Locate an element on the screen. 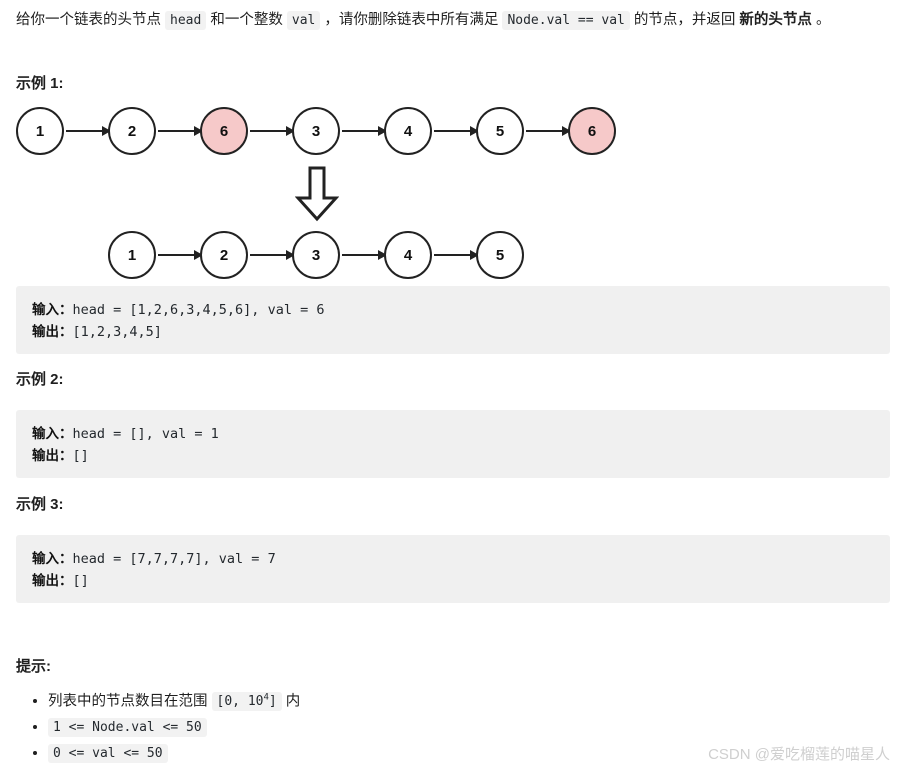  inline-code-val-range: 0 <= val <= 50 is located at coordinates (108, 754).